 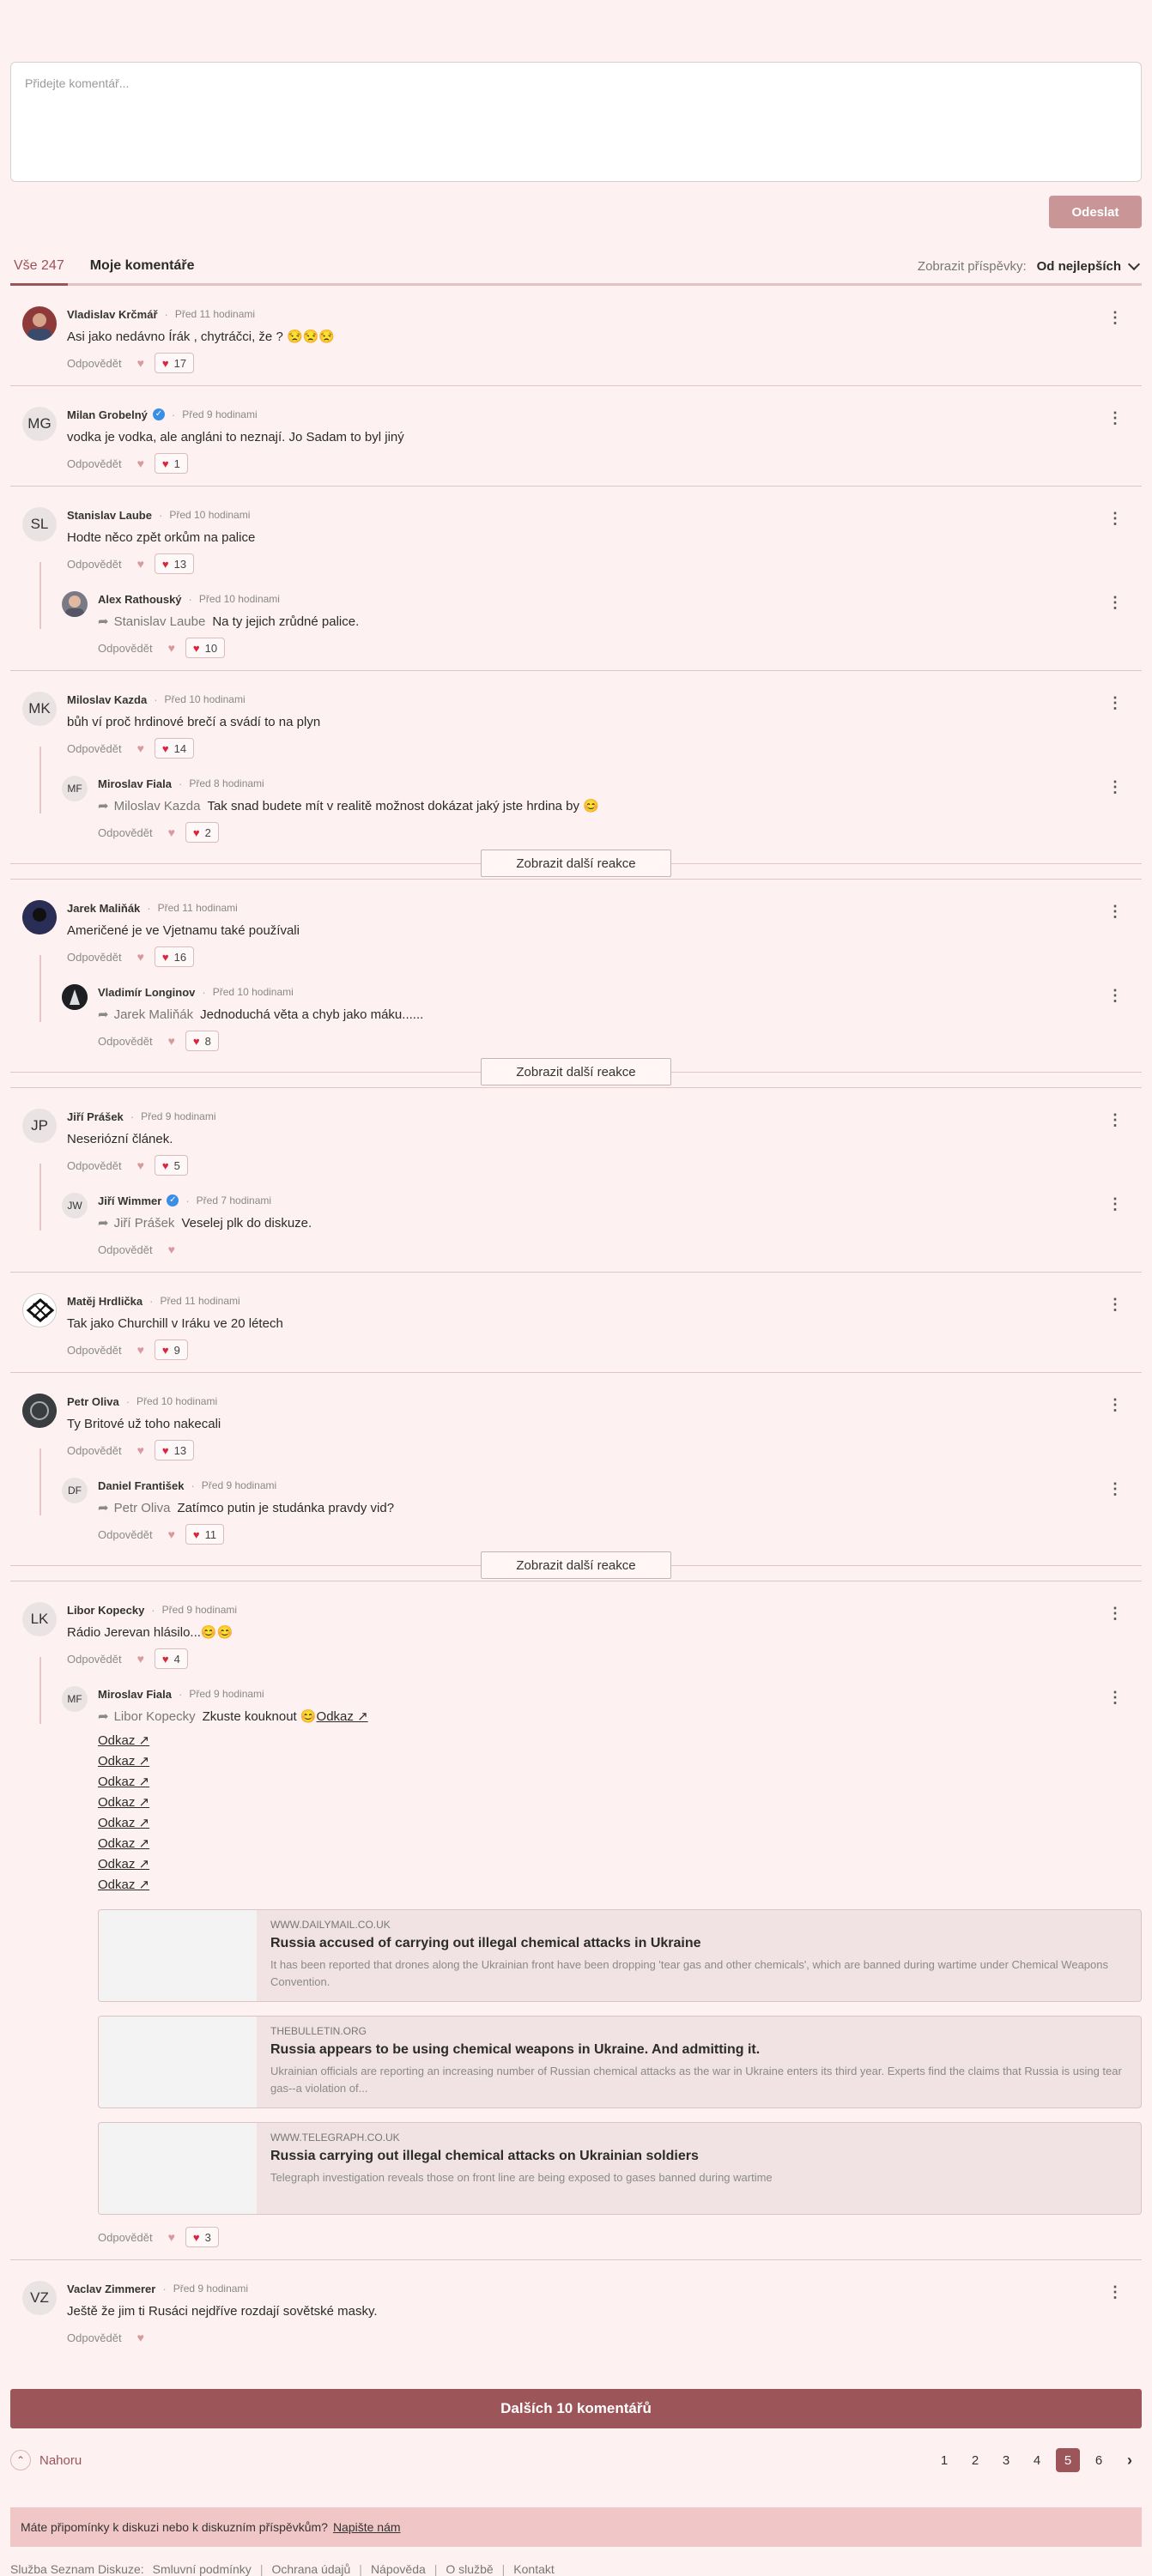 I want to click on avatar: MG, so click(x=39, y=424).